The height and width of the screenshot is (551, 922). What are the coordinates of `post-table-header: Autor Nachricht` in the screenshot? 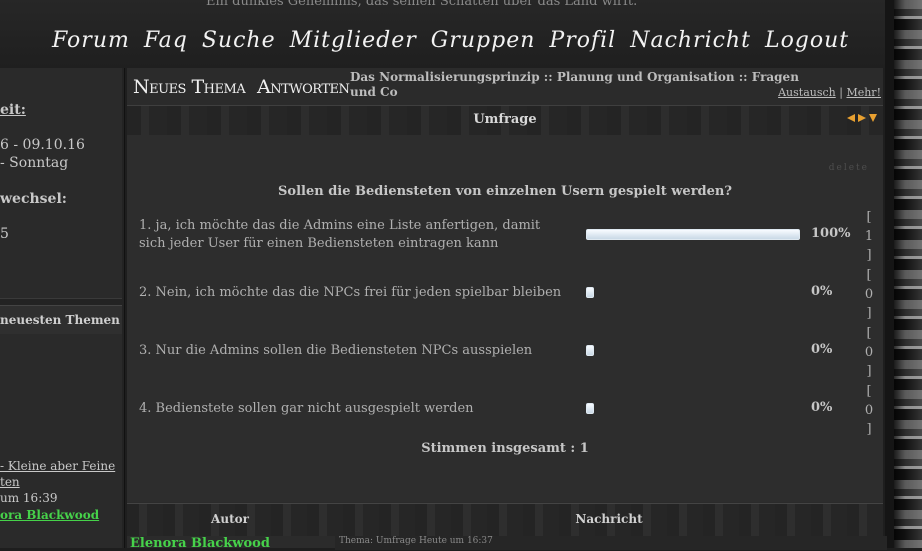 It's located at (505, 519).